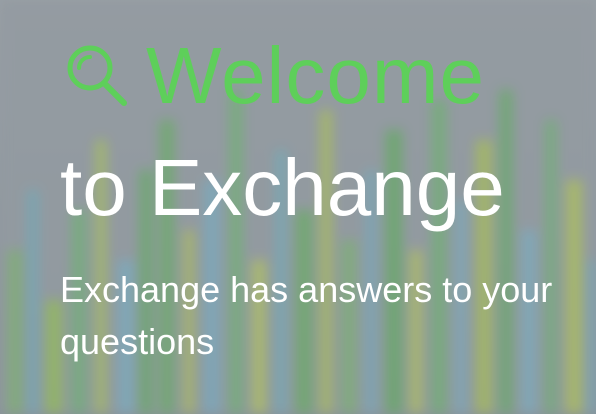 The image size is (596, 414). What do you see at coordinates (315, 75) in the screenshot?
I see `welcome-title: Welcome` at bounding box center [315, 75].